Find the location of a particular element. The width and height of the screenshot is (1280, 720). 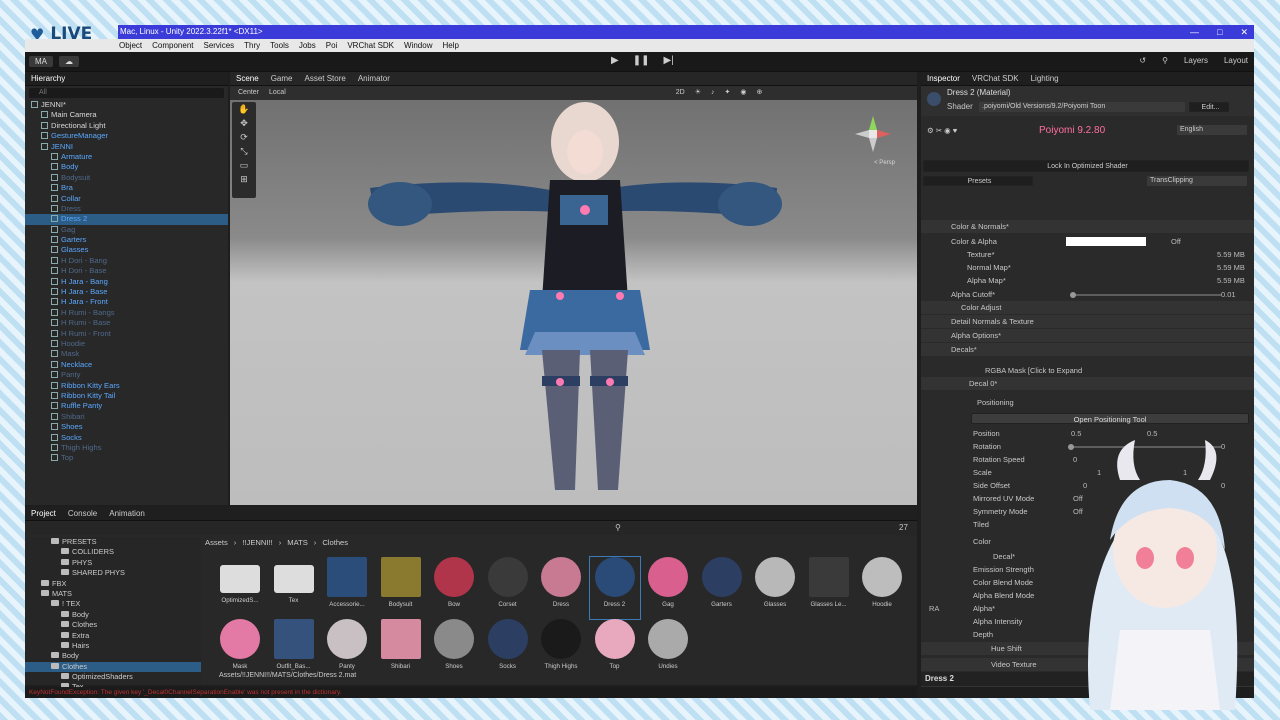

light-icon: ☀ is located at coordinates (698, 93).